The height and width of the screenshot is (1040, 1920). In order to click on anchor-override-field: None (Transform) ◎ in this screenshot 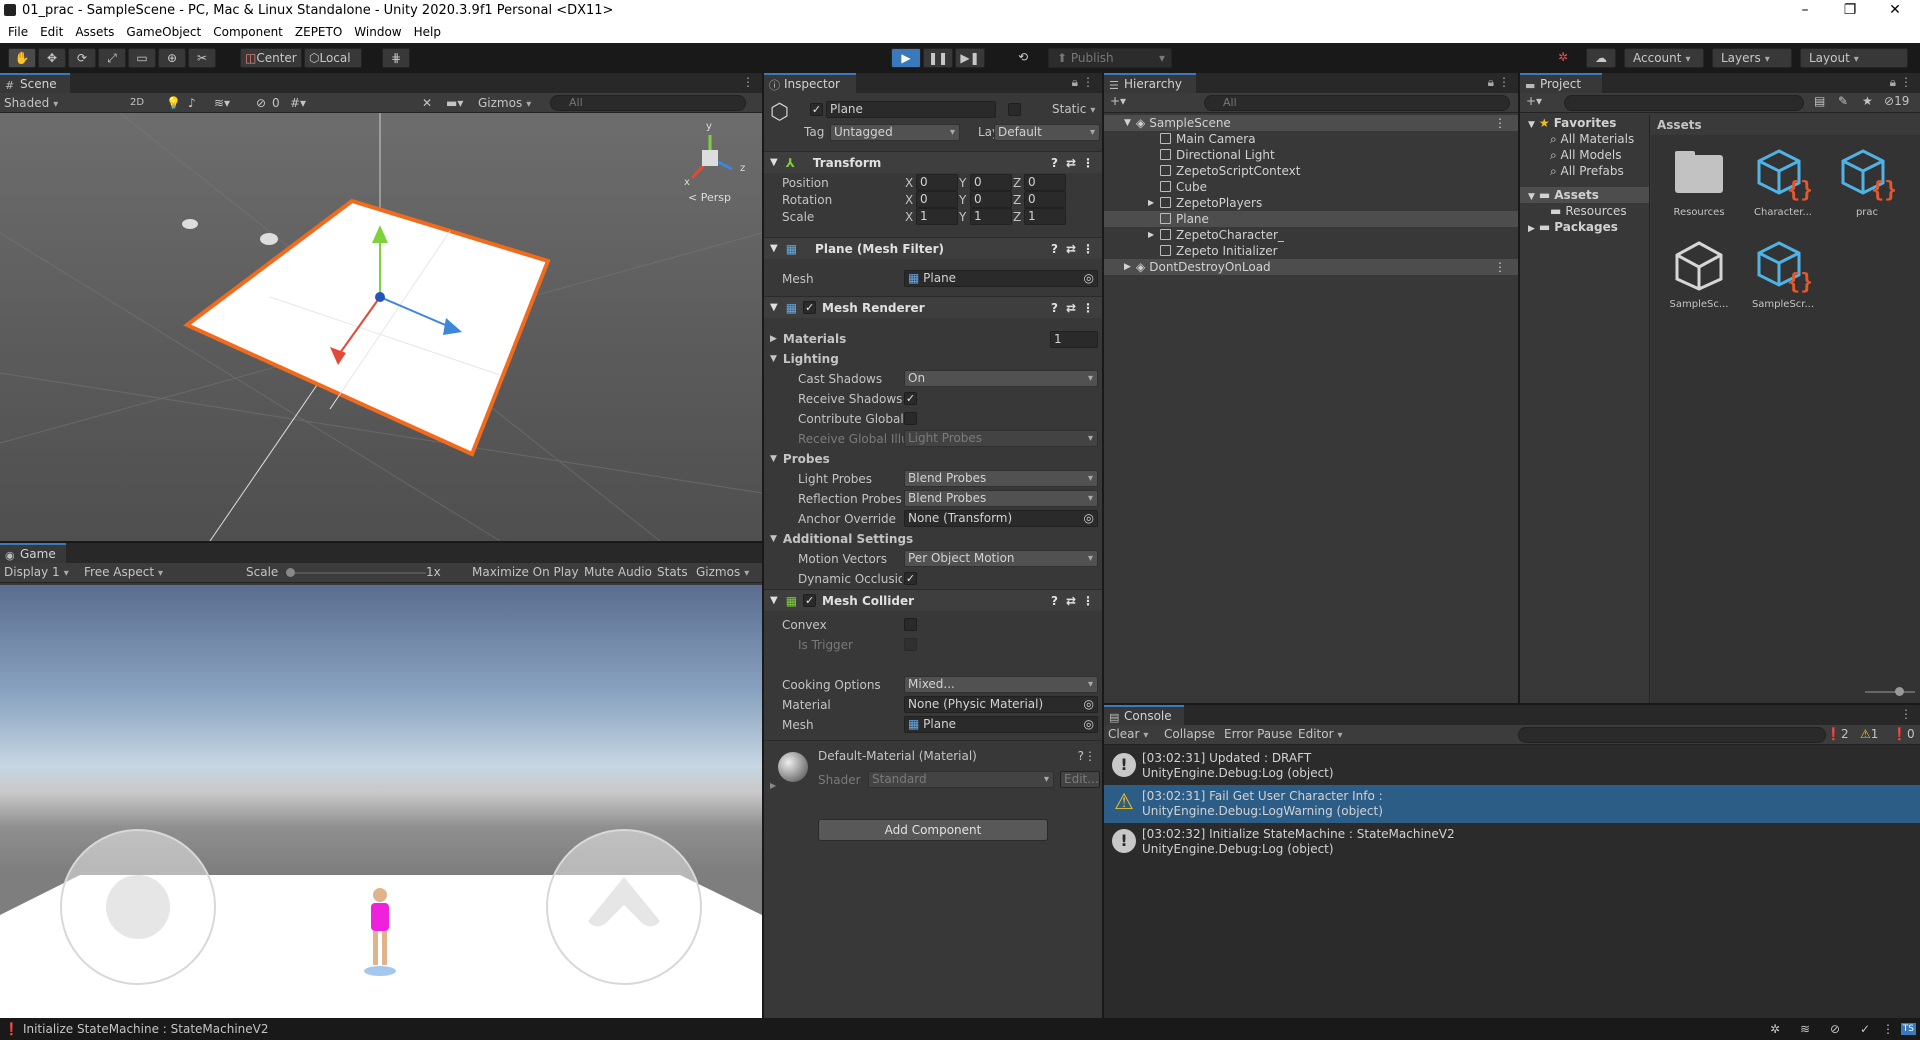, I will do `click(1001, 518)`.